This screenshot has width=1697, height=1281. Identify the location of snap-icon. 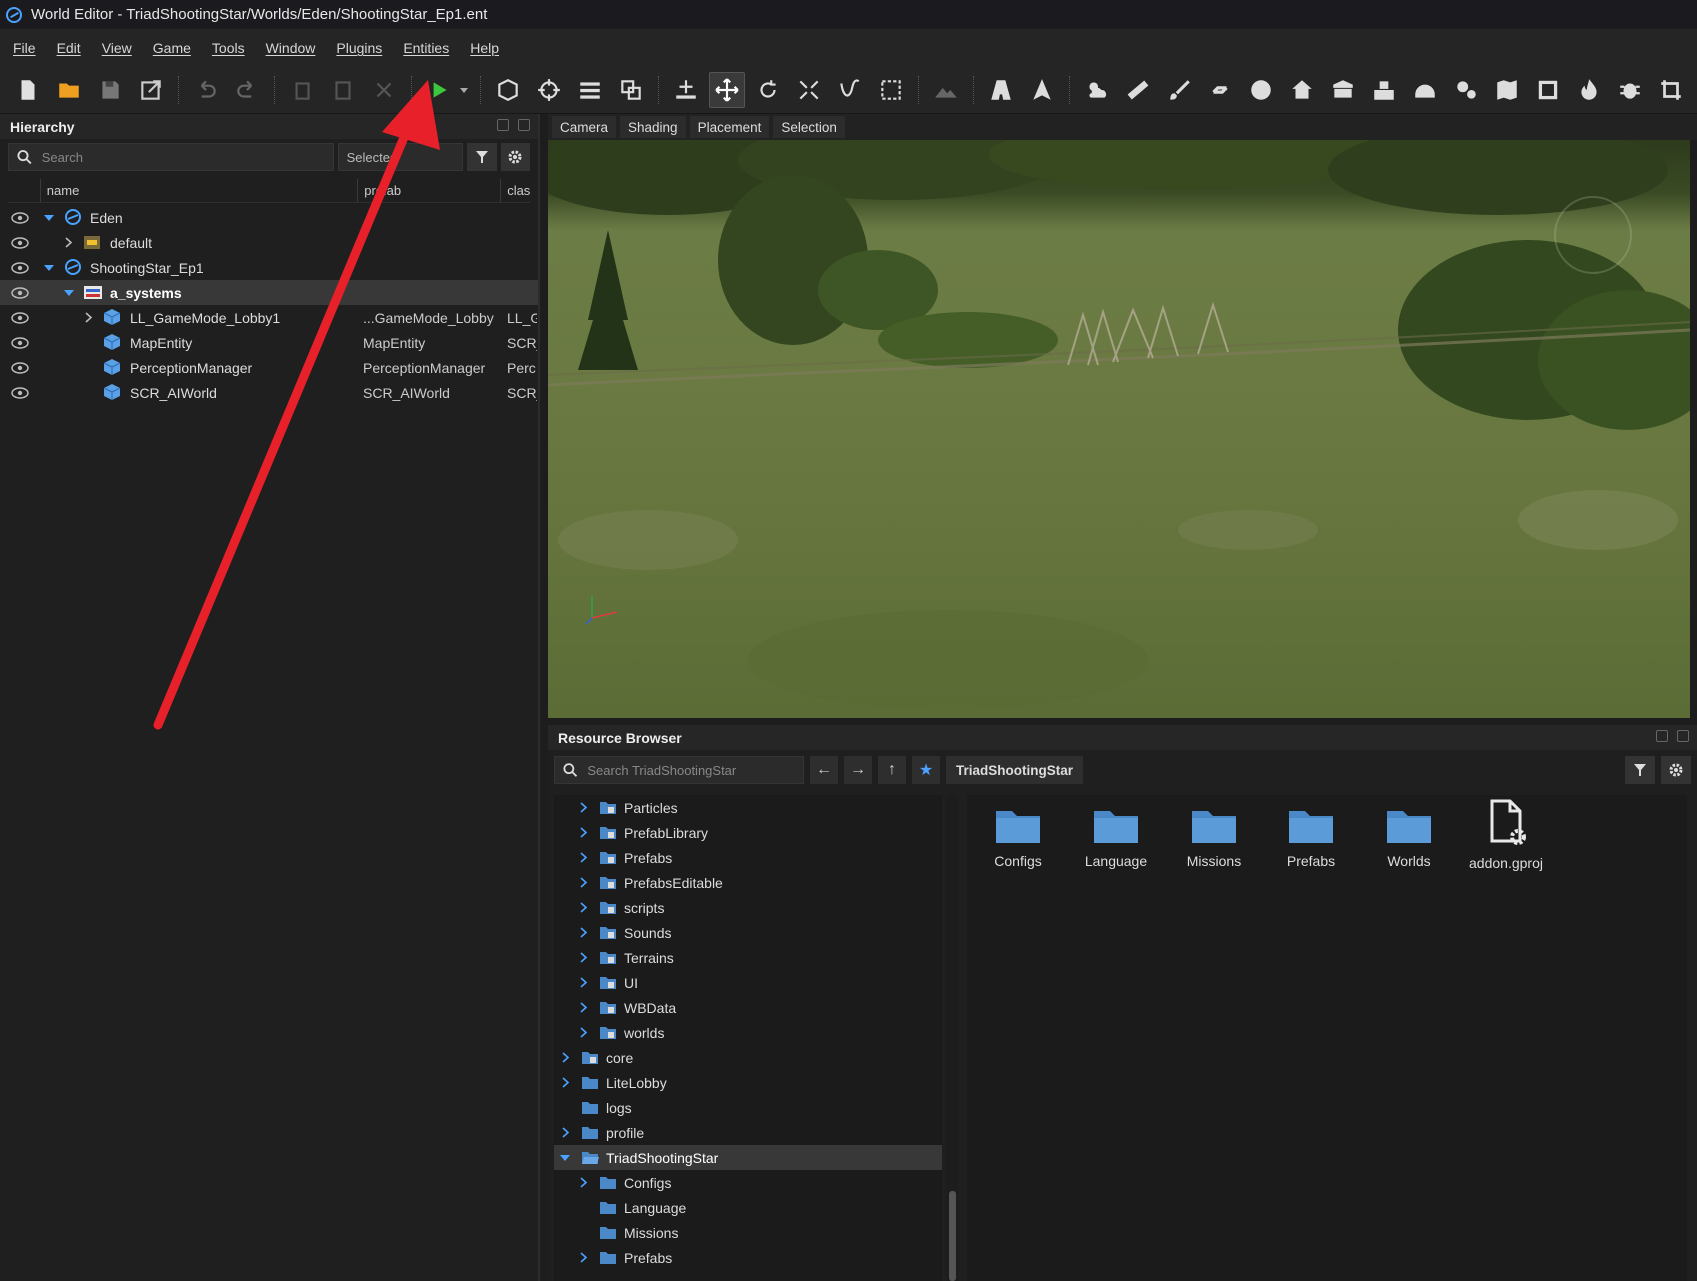
(631, 90).